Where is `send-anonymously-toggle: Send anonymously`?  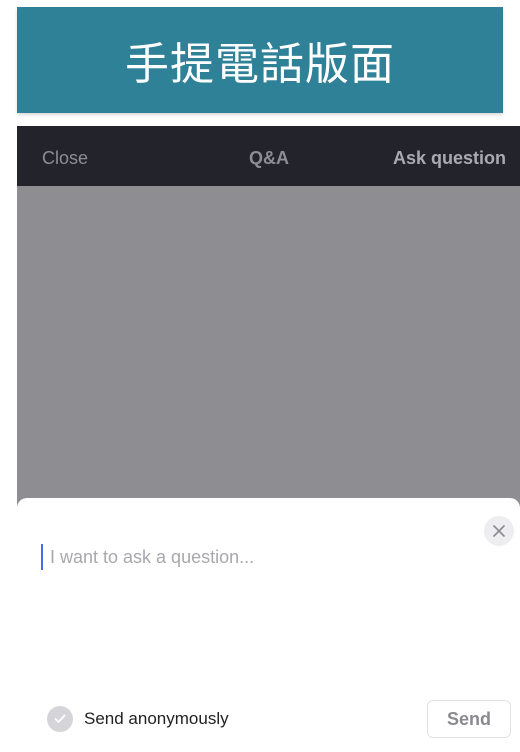
send-anonymously-toggle: Send anonymously is located at coordinates (138, 719).